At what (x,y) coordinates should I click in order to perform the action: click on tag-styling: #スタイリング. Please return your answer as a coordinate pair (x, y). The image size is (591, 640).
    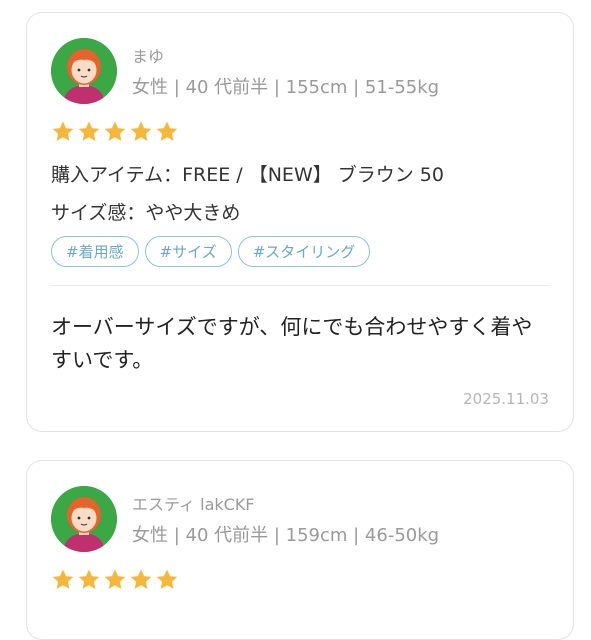
    Looking at the image, I should click on (304, 251).